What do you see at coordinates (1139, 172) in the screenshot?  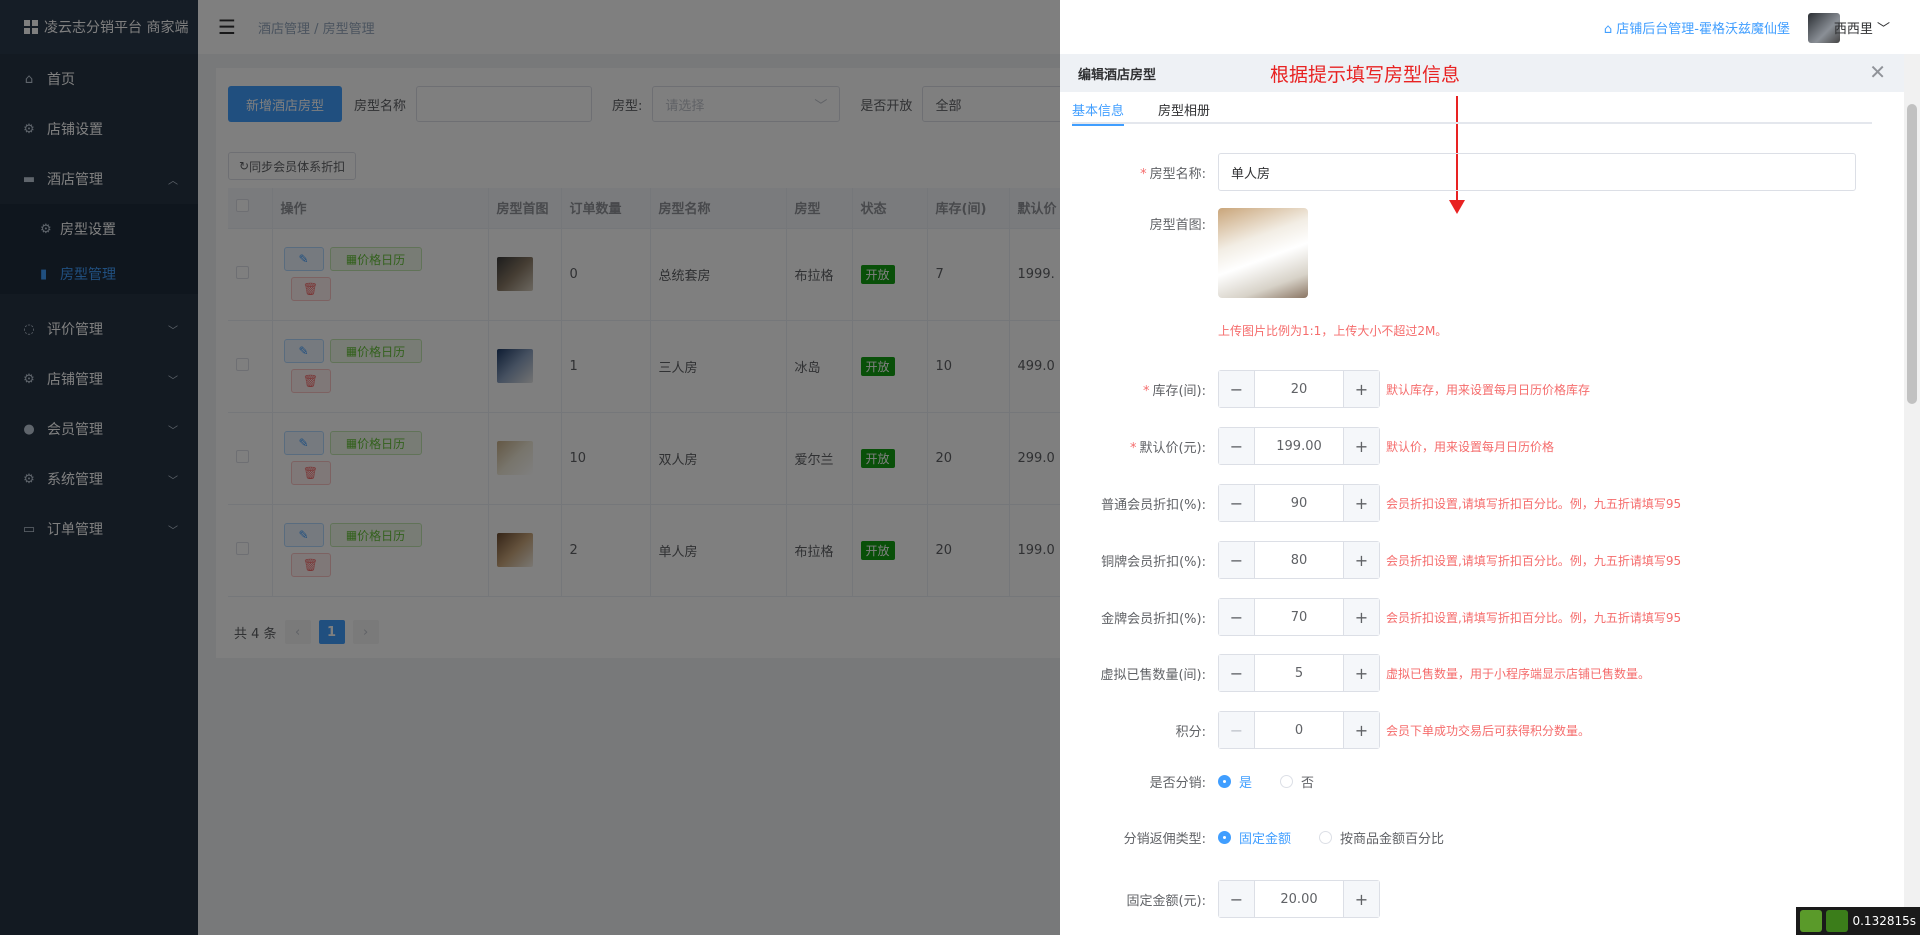 I see `field-label: * 房型名称:` at bounding box center [1139, 172].